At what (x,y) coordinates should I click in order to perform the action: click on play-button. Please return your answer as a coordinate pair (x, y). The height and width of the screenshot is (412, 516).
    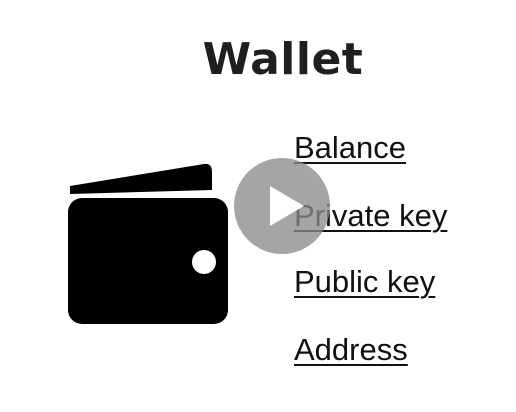
    Looking at the image, I should click on (282, 206).